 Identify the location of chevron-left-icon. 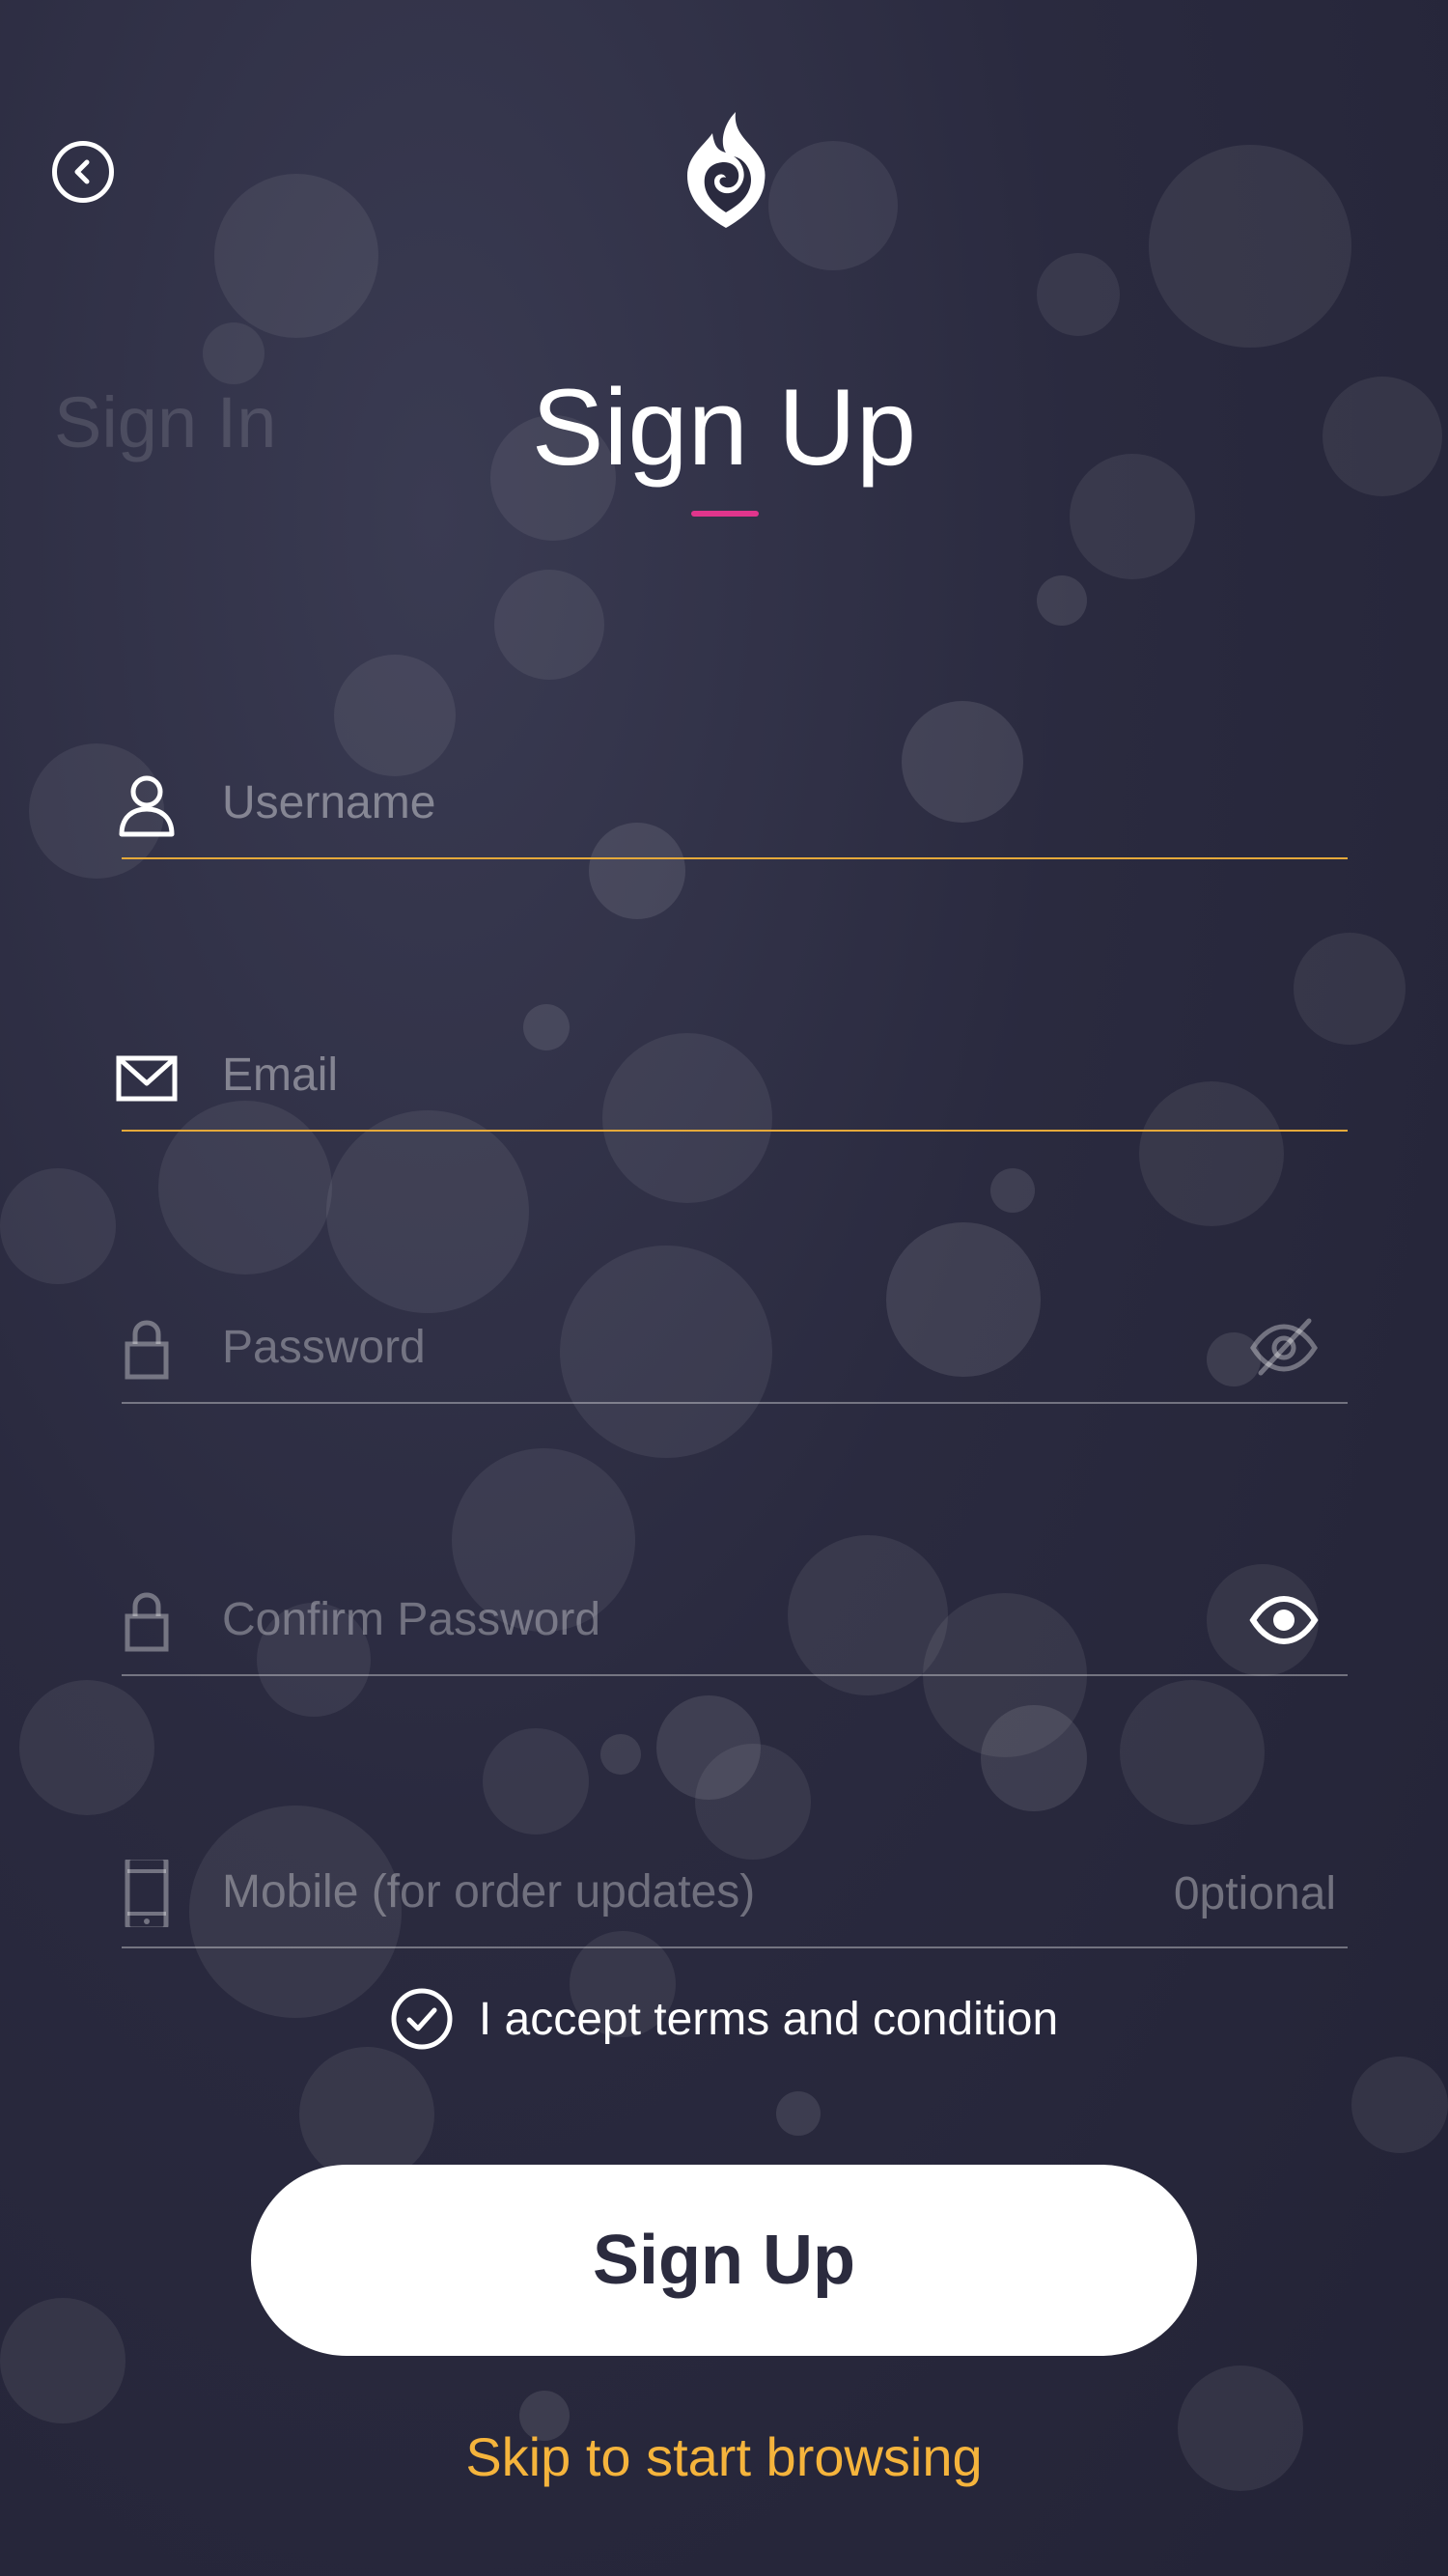
(82, 172).